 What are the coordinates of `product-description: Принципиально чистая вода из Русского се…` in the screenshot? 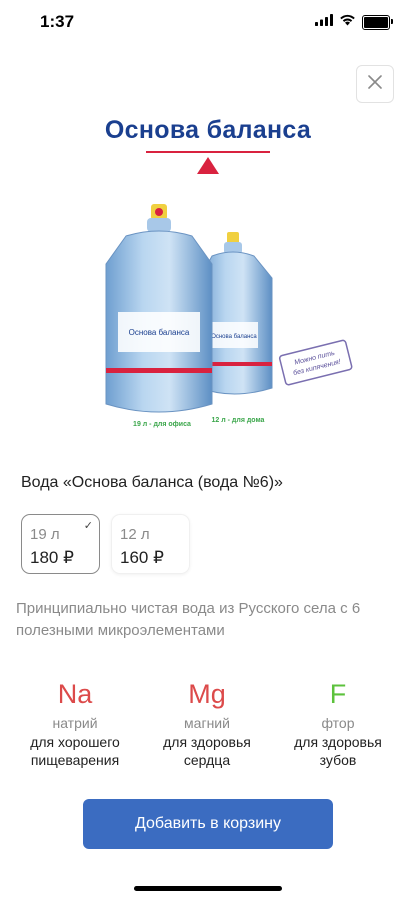 It's located at (188, 619).